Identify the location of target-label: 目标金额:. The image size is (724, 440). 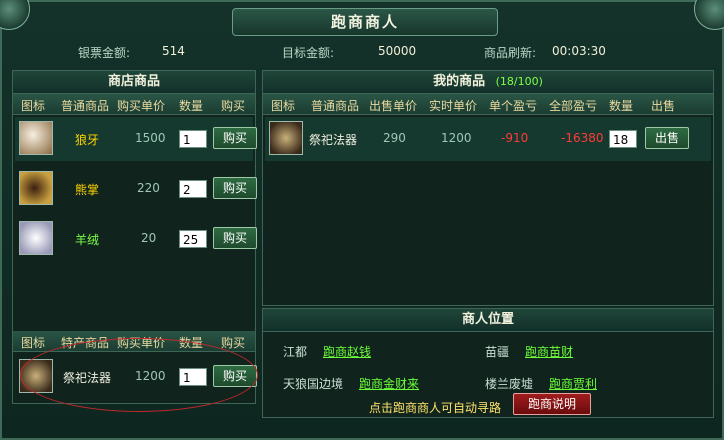
(308, 53).